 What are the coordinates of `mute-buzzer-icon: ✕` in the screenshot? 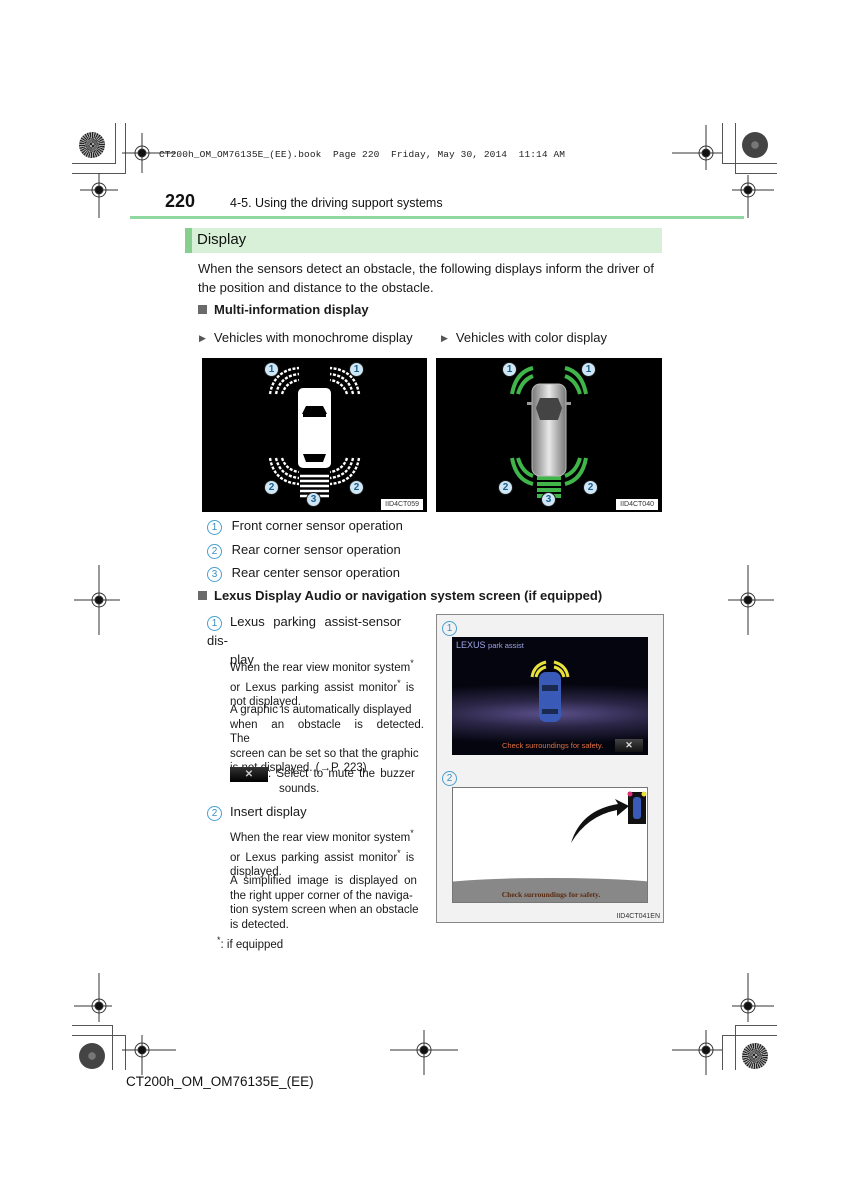 It's located at (249, 774).